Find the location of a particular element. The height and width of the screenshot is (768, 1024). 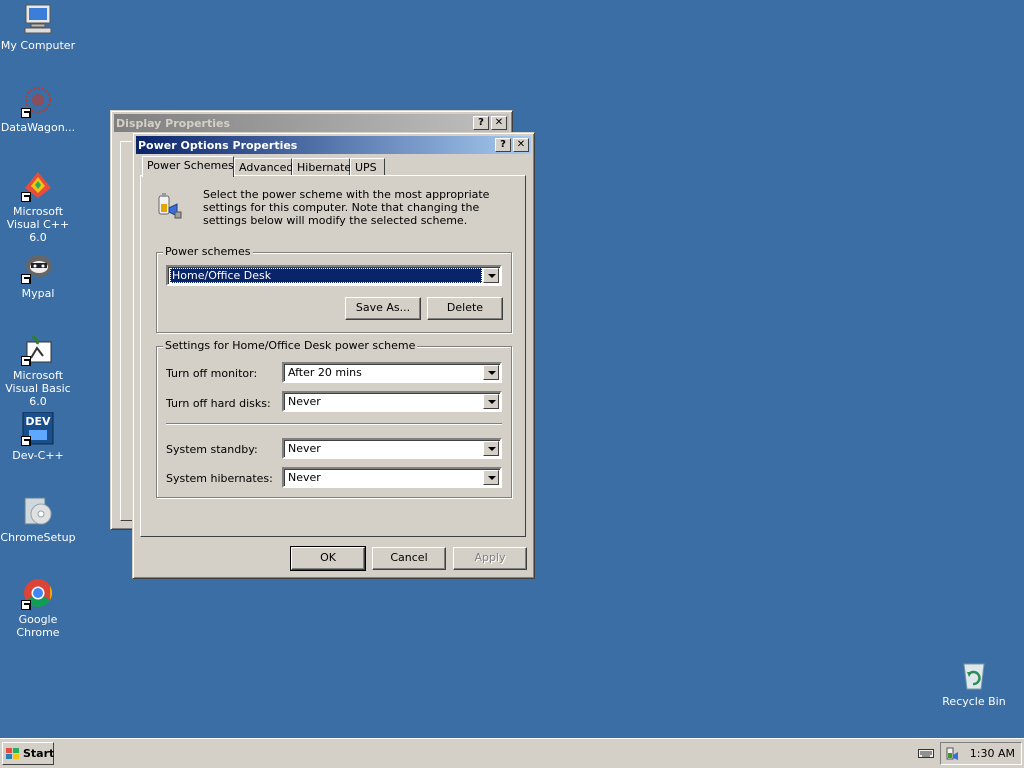

keyboard-icon is located at coordinates (926, 753).